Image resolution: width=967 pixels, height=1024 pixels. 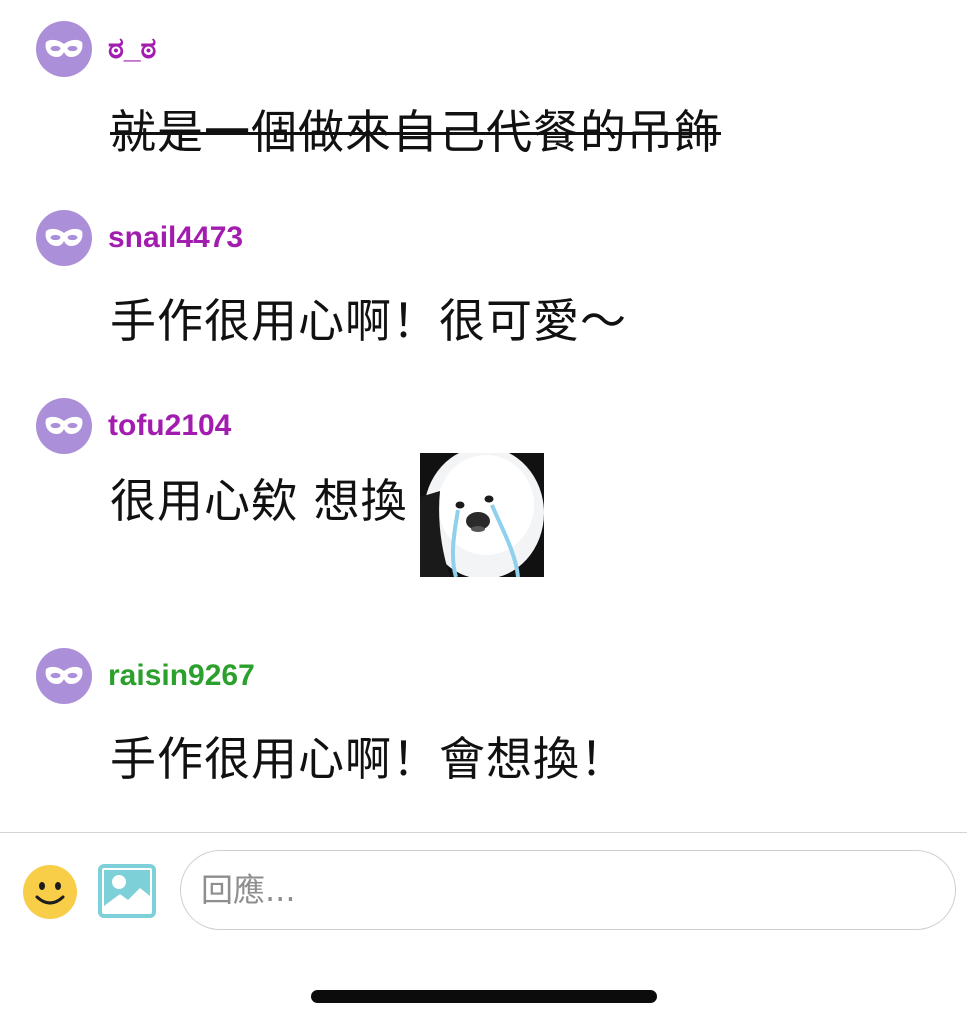 What do you see at coordinates (491, 95) in the screenshot?
I see `comment-item: ಠ_ಠ 就是一個做來自己代餐的吊飾` at bounding box center [491, 95].